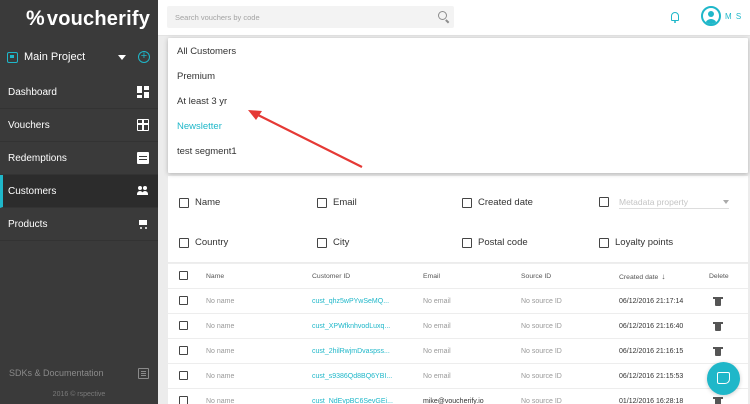 The height and width of the screenshot is (404, 750). Describe the element at coordinates (55, 57) in the screenshot. I see `project-name: Main Project` at that location.